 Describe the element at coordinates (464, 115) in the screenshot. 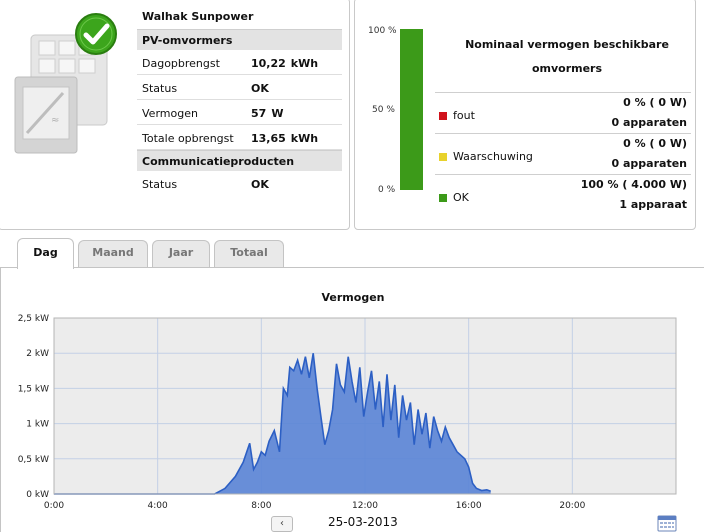

I see `stat-label: fout` at that location.